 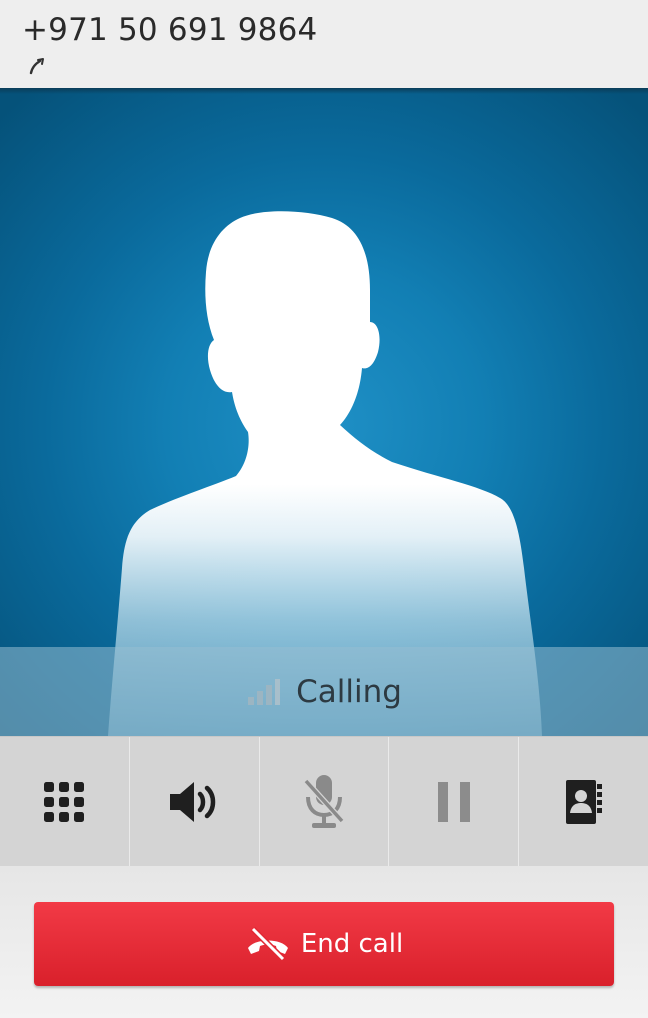 I want to click on dialpad-button, so click(x=65, y=802).